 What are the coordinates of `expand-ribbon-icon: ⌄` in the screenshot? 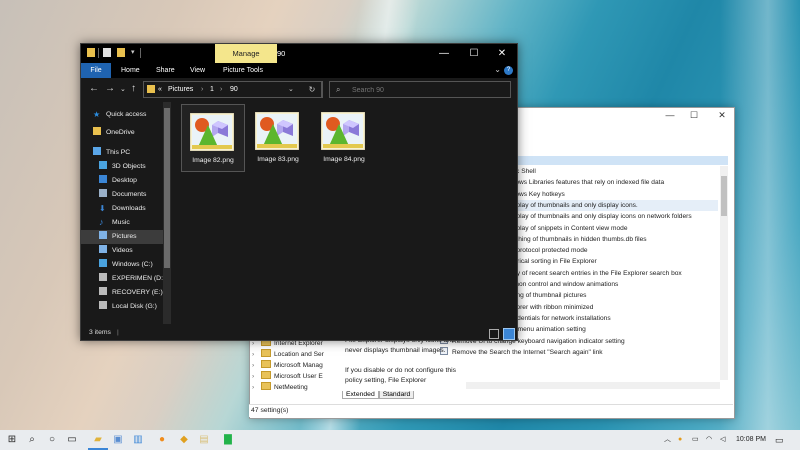 It's located at (497, 69).